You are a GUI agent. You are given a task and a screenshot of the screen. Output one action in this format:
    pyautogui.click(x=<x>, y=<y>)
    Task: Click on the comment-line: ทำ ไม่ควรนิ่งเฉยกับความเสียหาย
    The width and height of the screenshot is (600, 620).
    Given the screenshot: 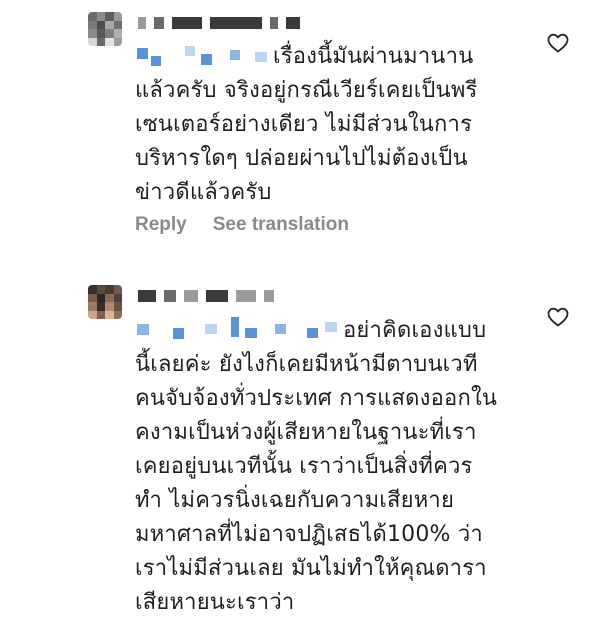 What is the action you would take?
    pyautogui.click(x=295, y=500)
    